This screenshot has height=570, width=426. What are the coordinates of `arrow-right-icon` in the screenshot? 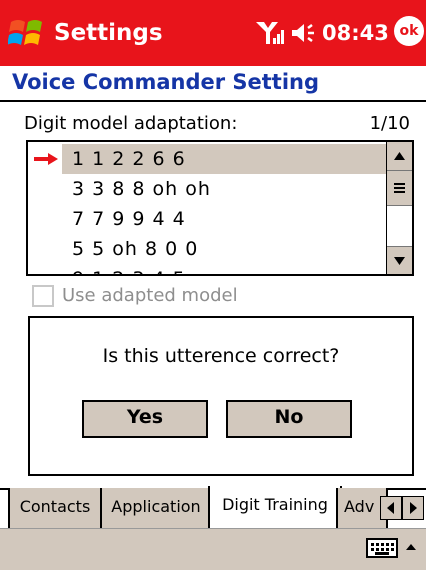 It's located at (46, 159).